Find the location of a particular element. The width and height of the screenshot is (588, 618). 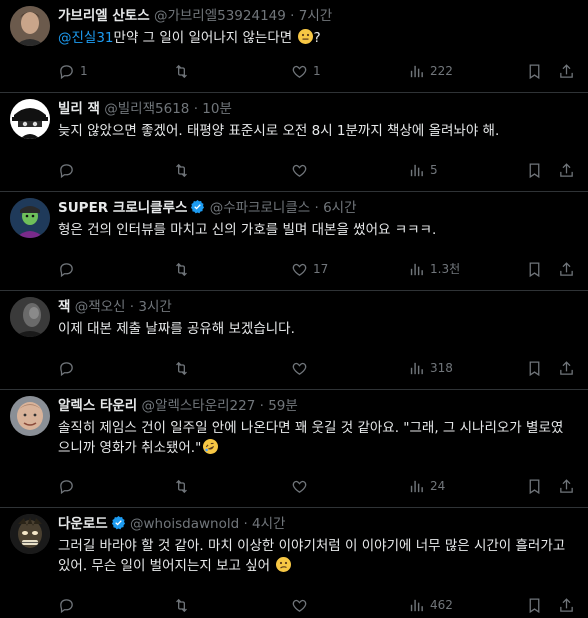

views-button: 1.3천 is located at coordinates (434, 269).